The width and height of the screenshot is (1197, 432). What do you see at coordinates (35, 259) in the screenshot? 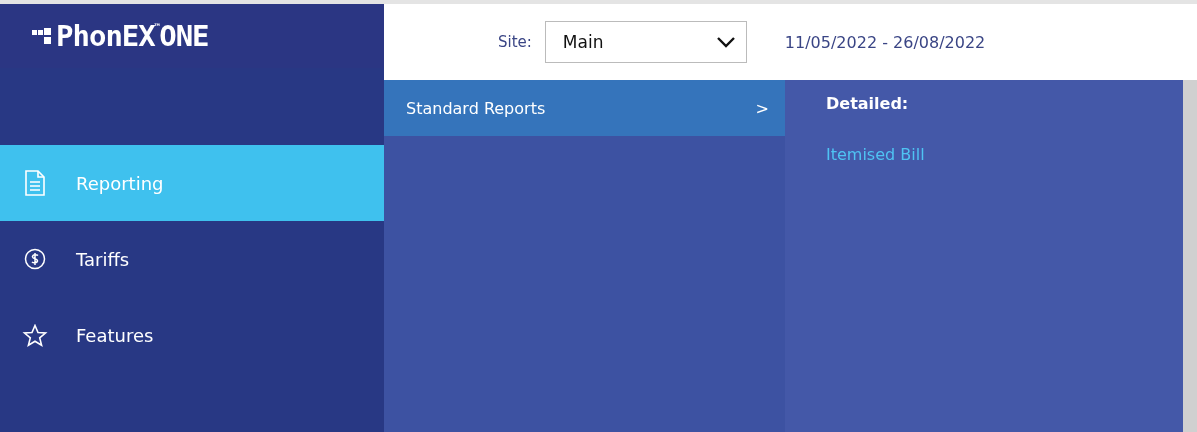
I see `dollar-icon` at bounding box center [35, 259].